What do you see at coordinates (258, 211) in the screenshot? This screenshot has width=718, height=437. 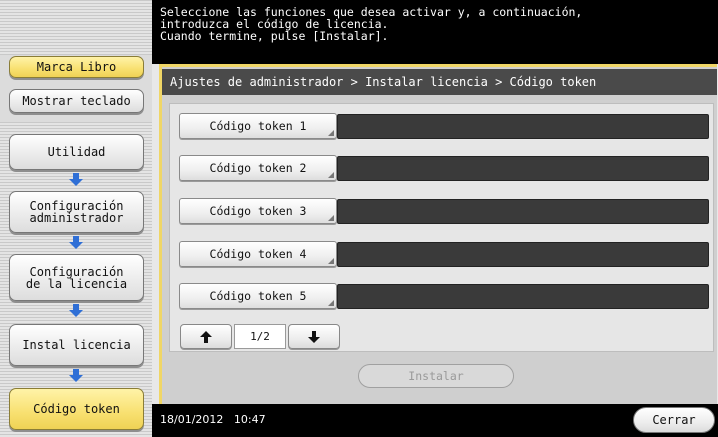 I see `token-3-button: Código token 3` at bounding box center [258, 211].